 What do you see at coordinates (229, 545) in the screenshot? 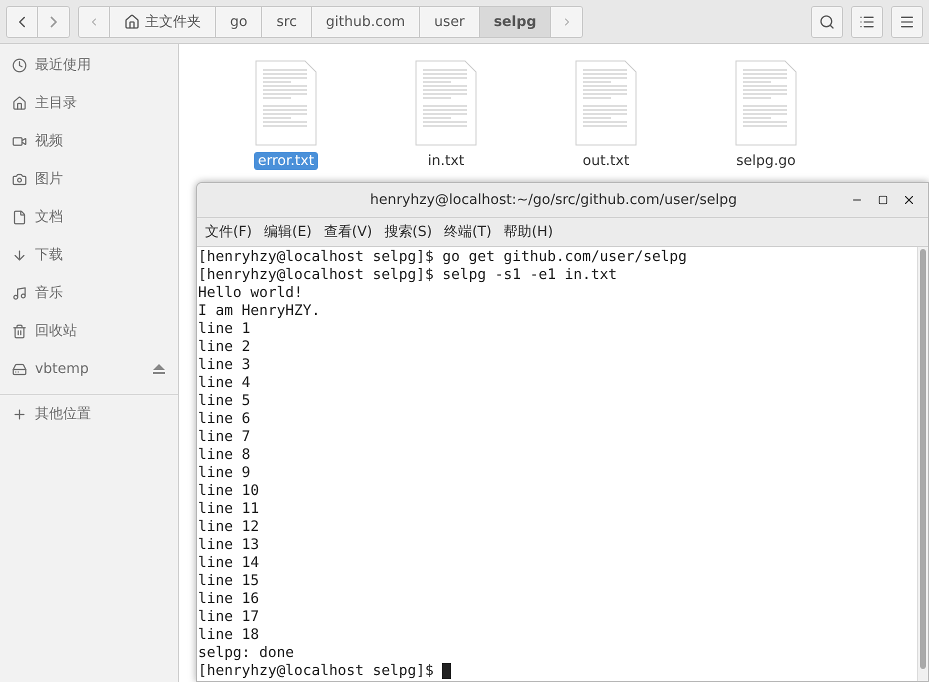
I see `terminal-line: line 13` at bounding box center [229, 545].